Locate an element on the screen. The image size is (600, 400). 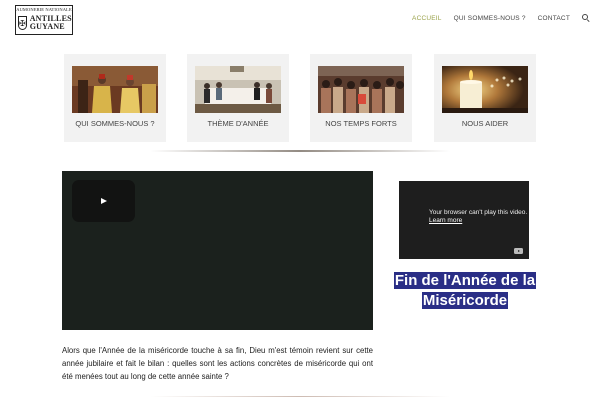
card-label: NOUS AIDER is located at coordinates (485, 123).